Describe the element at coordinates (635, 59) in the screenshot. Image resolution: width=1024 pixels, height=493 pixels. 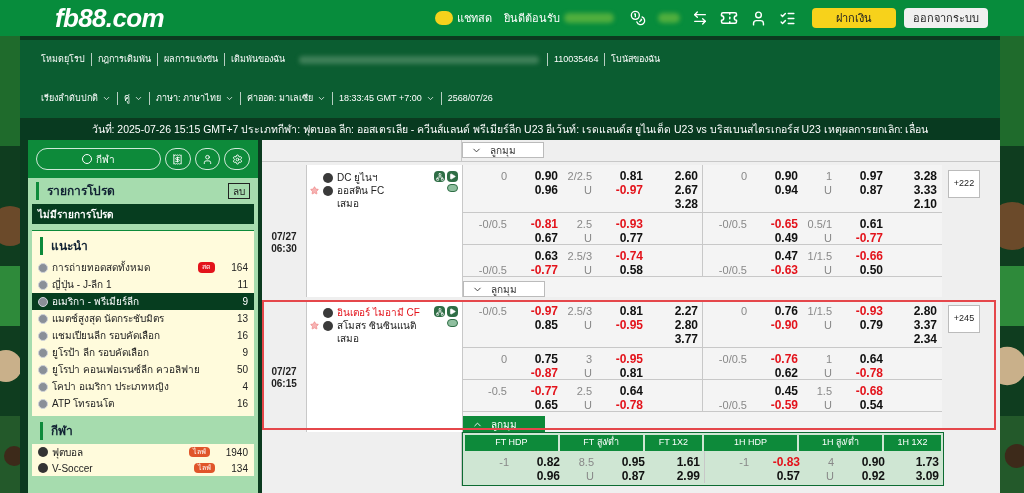
I see `nav-link: โบนัสของฉัน` at that location.